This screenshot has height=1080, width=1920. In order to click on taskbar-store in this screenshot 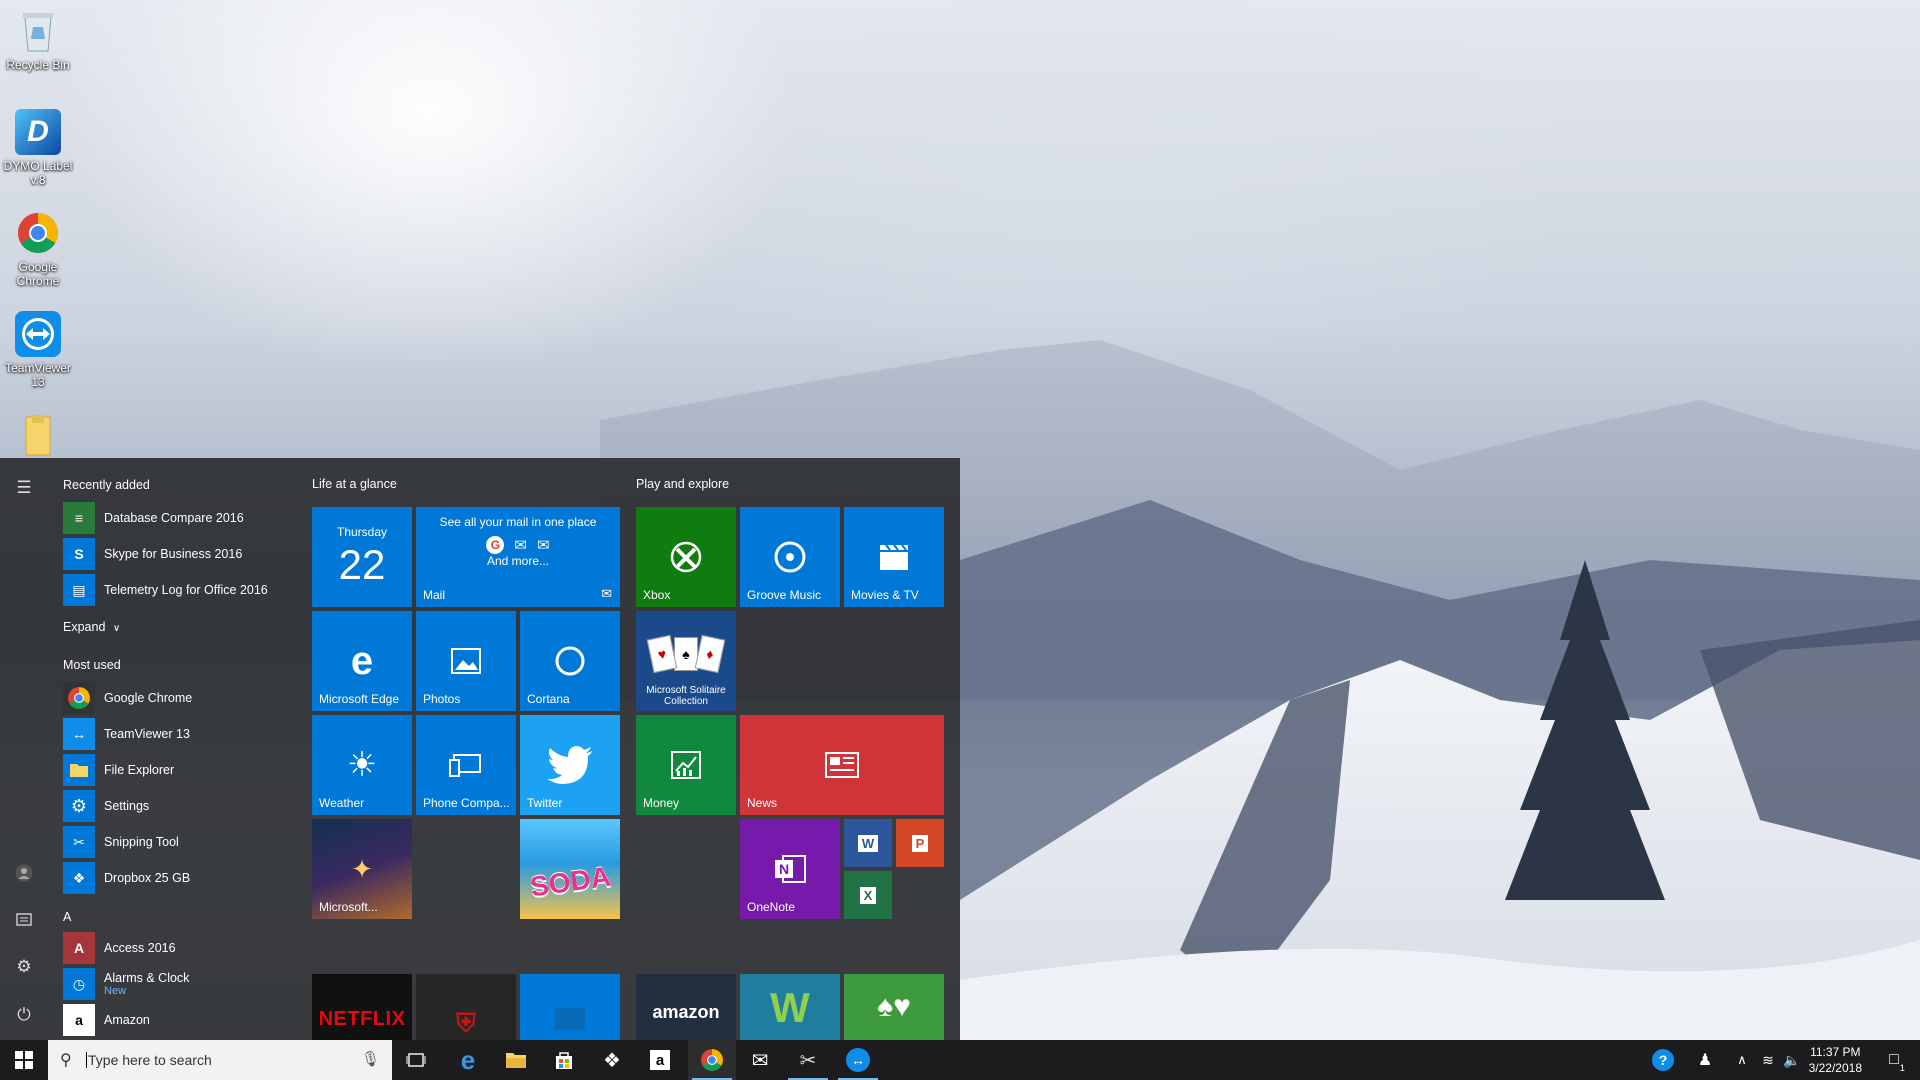, I will do `click(564, 1060)`.